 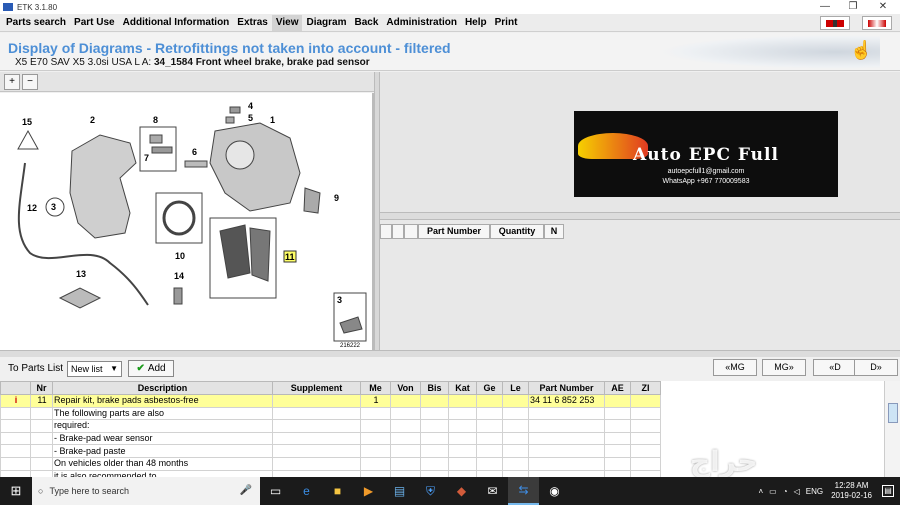 What do you see at coordinates (95, 368) in the screenshot?
I see `parts-list-select: New list ▼` at bounding box center [95, 368].